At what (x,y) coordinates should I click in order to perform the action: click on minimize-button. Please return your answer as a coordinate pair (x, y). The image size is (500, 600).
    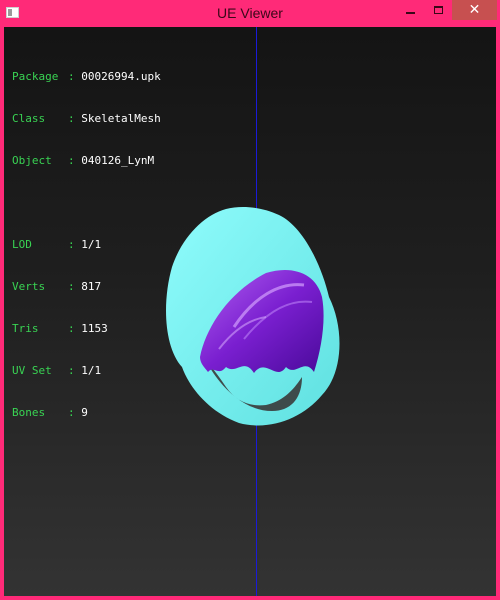
    Looking at the image, I should click on (410, 10).